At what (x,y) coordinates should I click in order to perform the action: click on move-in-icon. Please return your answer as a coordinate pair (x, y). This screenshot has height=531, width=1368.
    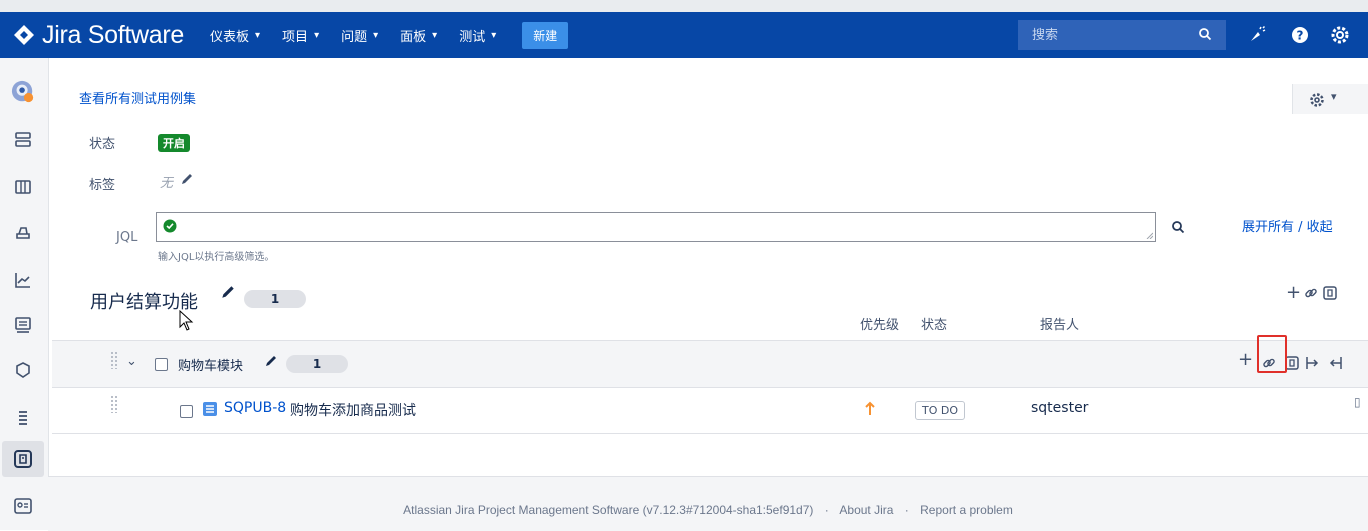
    Looking at the image, I should click on (1336, 363).